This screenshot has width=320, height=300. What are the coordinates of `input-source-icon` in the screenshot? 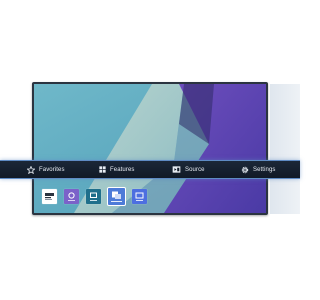 It's located at (176, 169).